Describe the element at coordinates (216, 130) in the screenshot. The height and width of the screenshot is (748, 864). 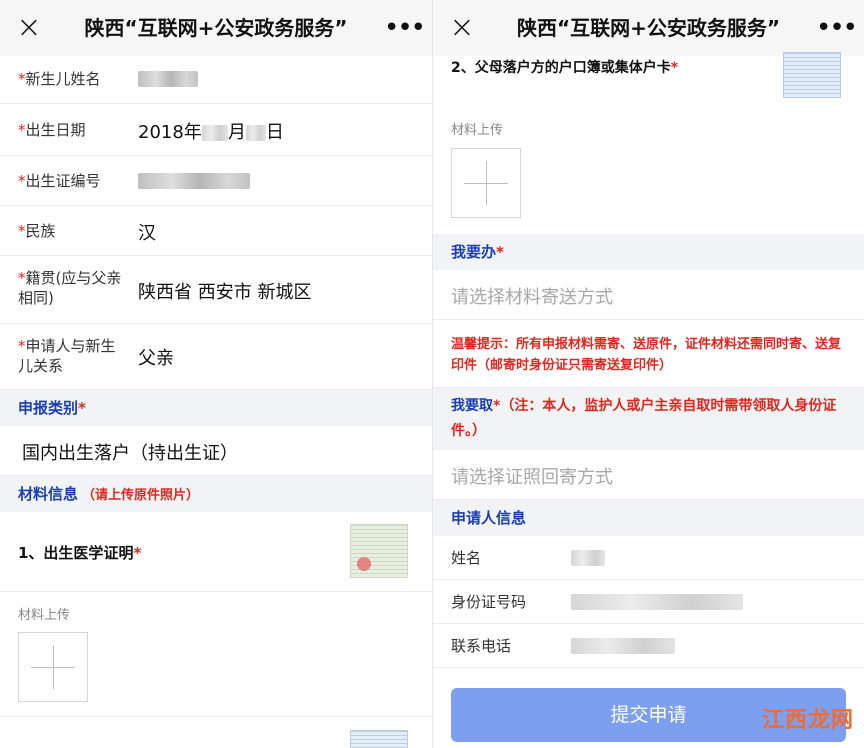
I see `field-birth-date: *出生日期 2018年月日` at that location.